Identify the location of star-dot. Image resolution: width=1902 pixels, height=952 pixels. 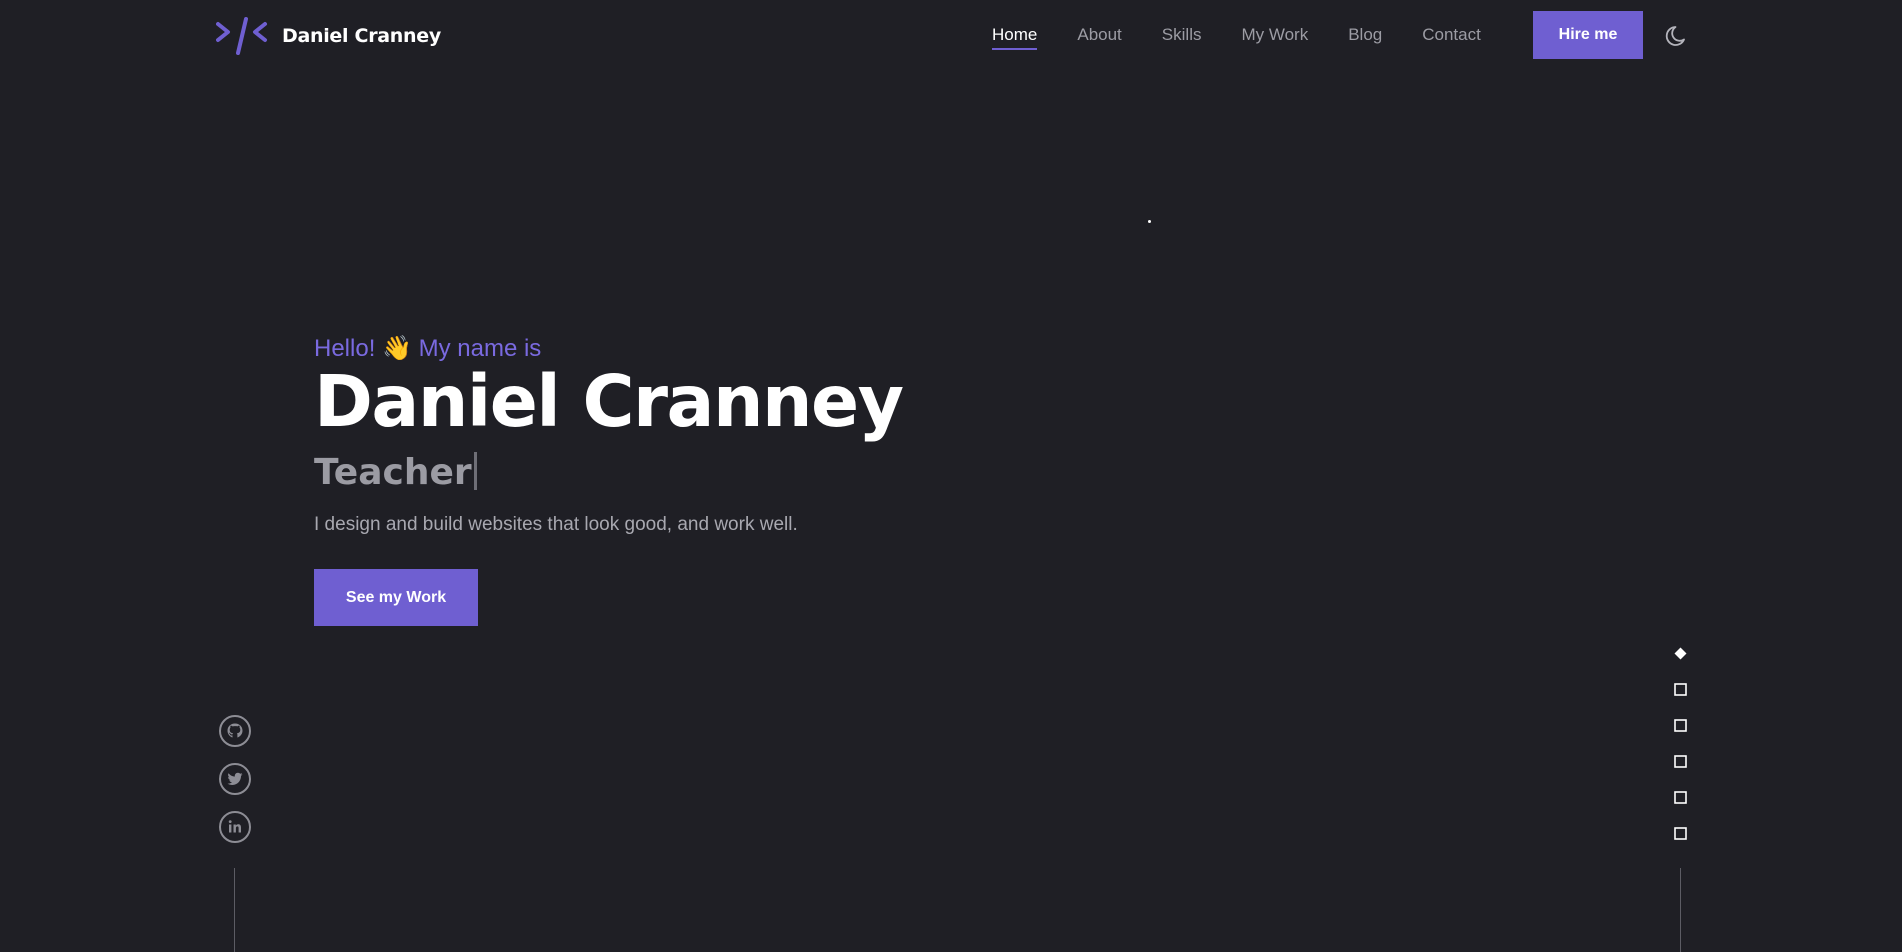
(1149, 221).